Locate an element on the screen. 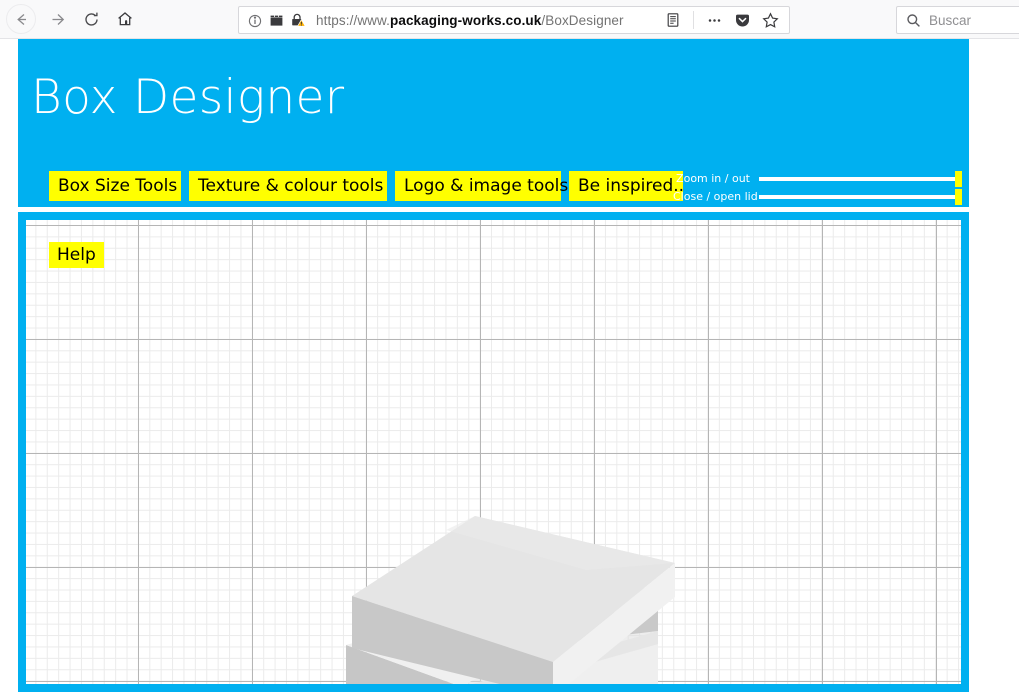 This screenshot has width=1019, height=692. reader-view-icon is located at coordinates (673, 20).